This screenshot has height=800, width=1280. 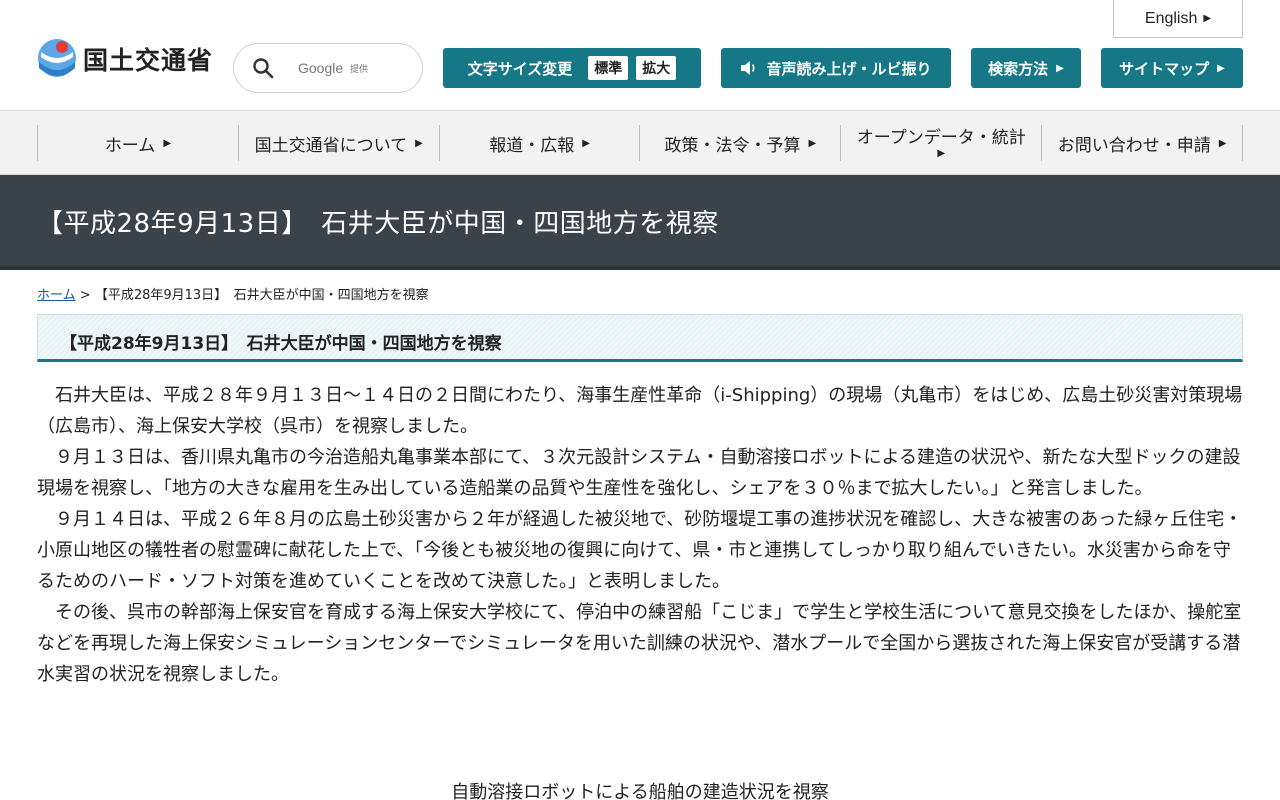 I want to click on speech-label: 音声読み上げ・ルビ振り, so click(x=849, y=68).